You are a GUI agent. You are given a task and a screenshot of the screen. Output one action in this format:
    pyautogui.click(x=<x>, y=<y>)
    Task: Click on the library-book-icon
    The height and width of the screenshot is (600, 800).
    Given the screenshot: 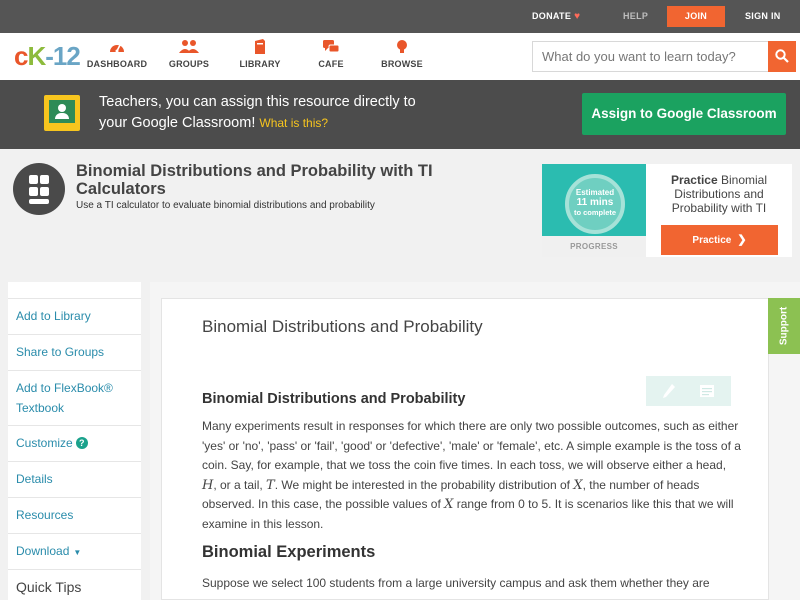 What is the action you would take?
    pyautogui.click(x=260, y=46)
    